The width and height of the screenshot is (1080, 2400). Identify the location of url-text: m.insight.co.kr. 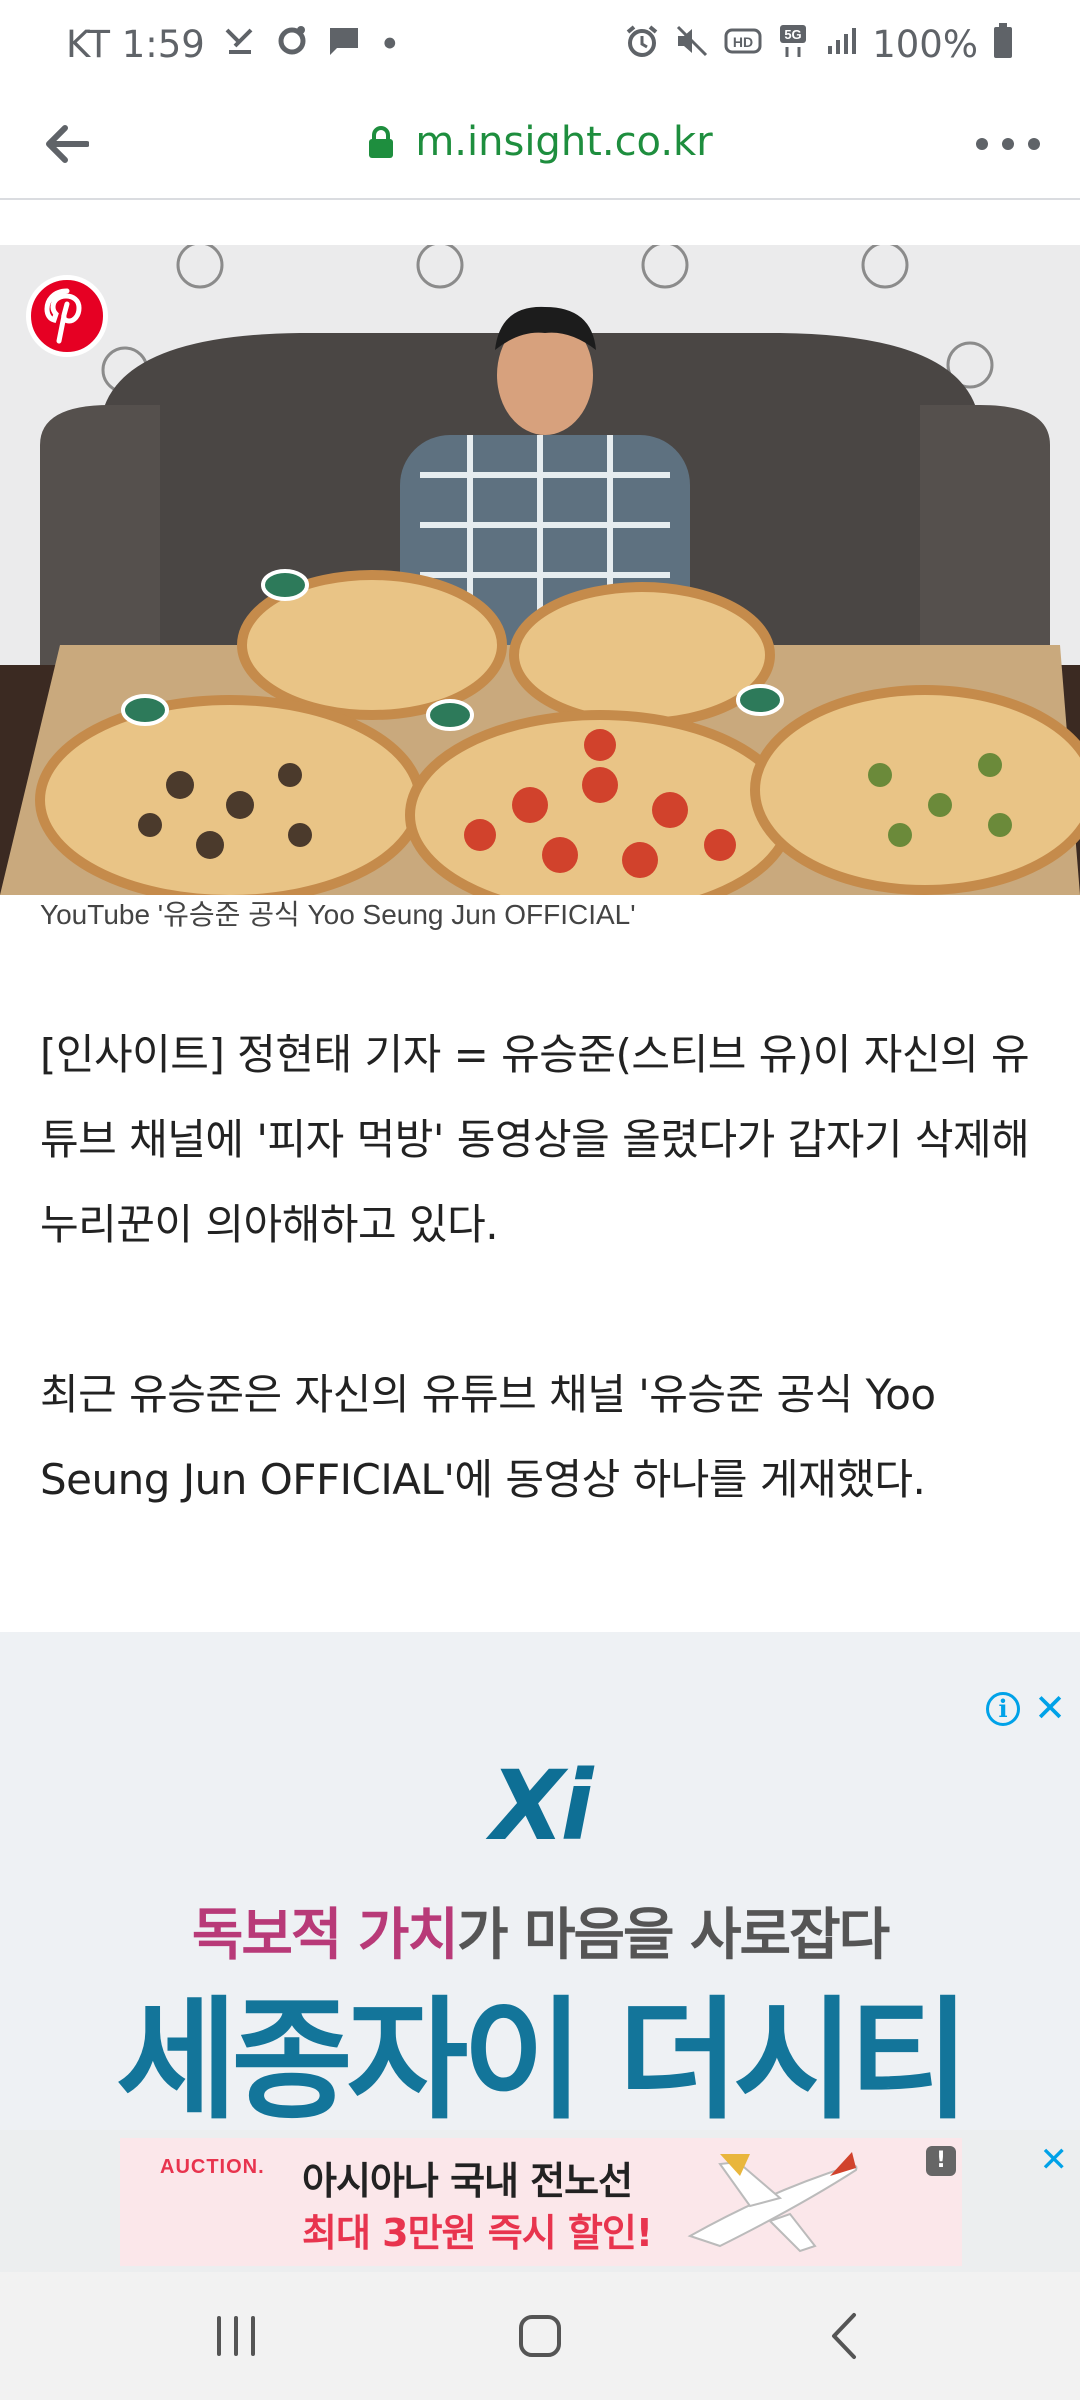
(564, 142).